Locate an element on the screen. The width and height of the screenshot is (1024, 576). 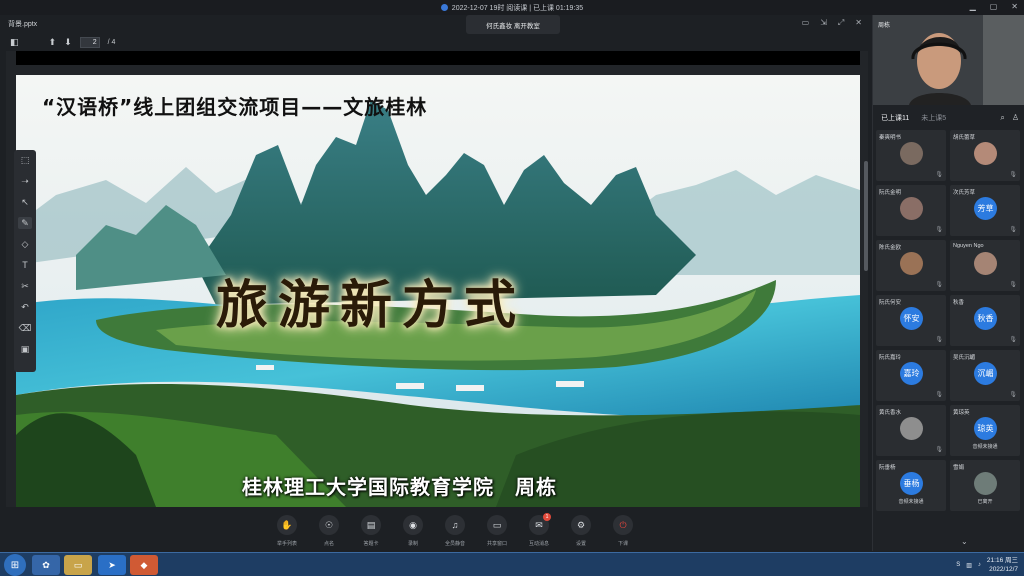
student-tile: 陈氏金欧 🎙 is located at coordinates (911, 265).